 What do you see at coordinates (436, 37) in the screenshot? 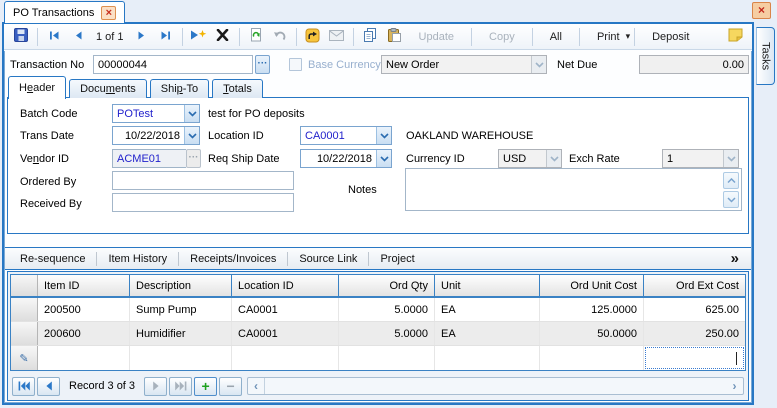
I see `update-button: Update` at bounding box center [436, 37].